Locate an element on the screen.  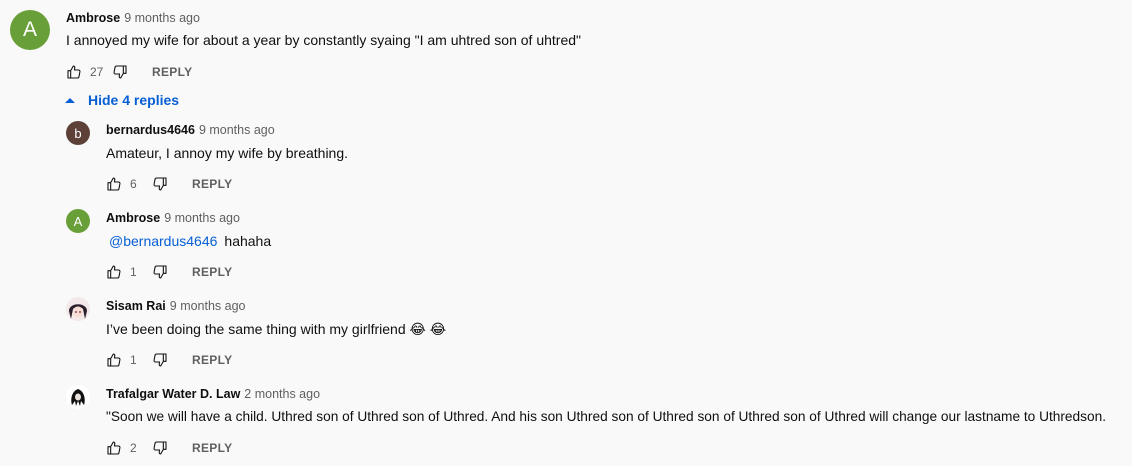
reply-text: @bernardus4646 hahaha is located at coordinates (188, 241).